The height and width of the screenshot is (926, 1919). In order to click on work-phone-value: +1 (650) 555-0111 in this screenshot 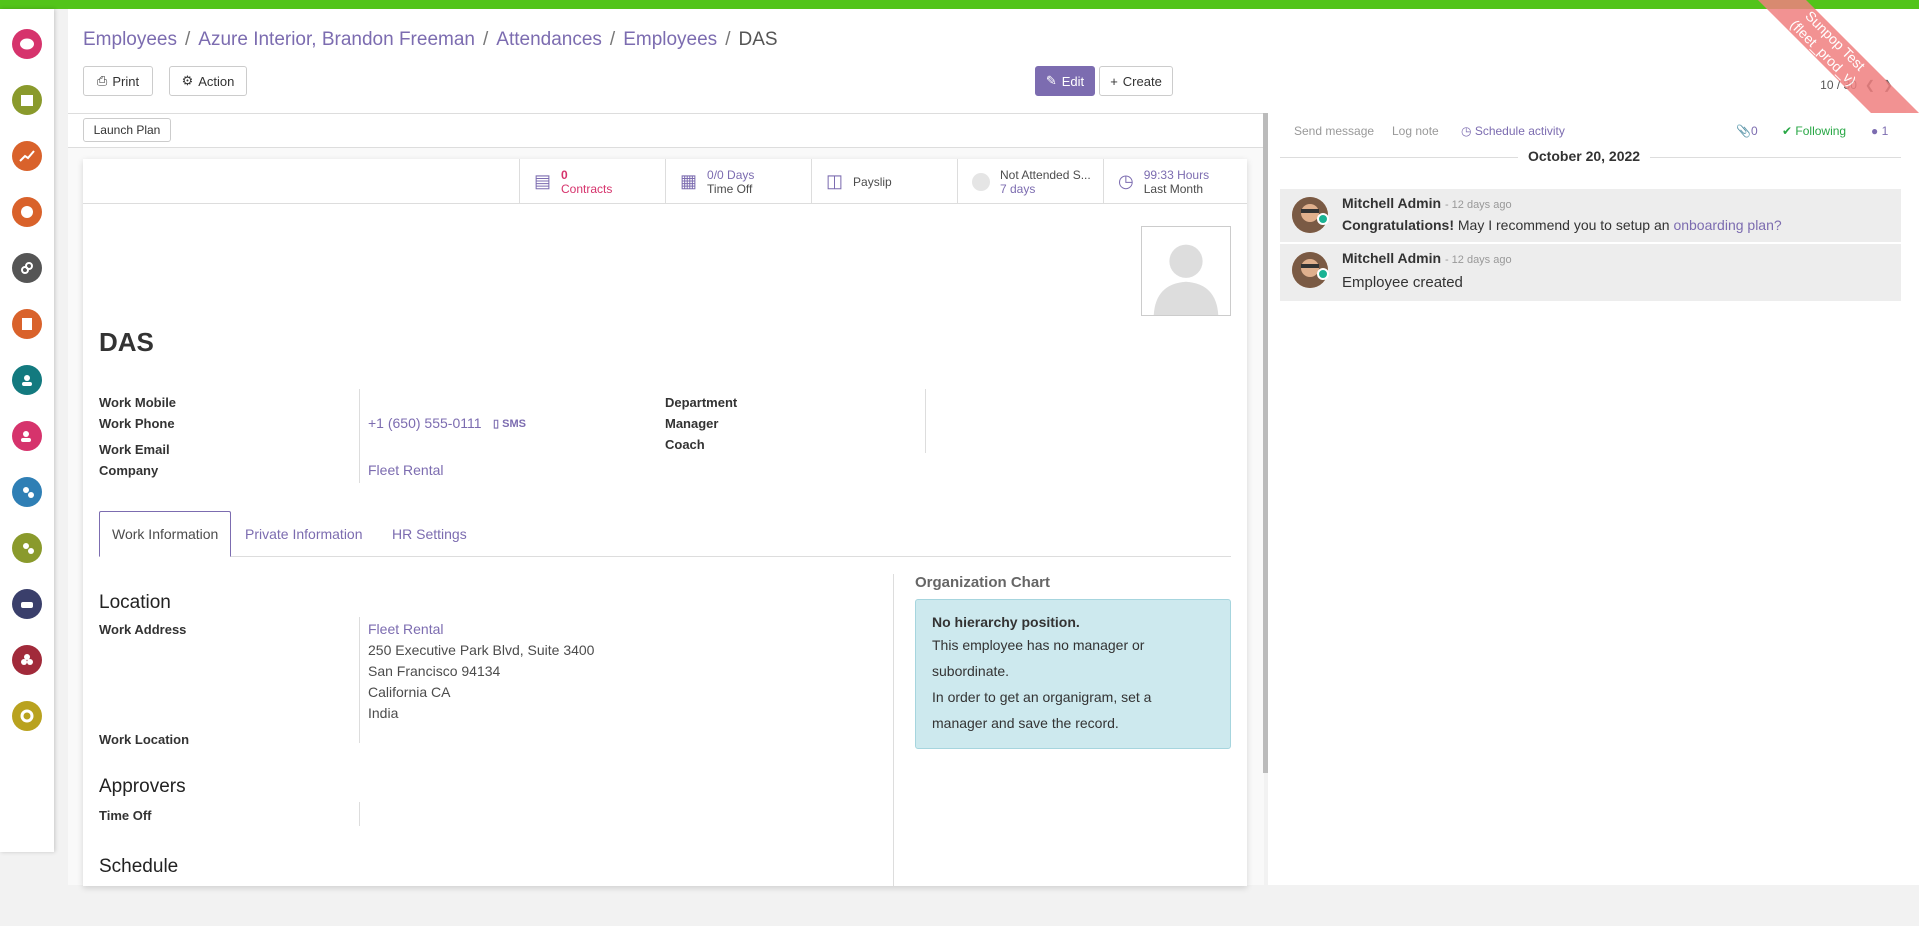, I will do `click(425, 423)`.